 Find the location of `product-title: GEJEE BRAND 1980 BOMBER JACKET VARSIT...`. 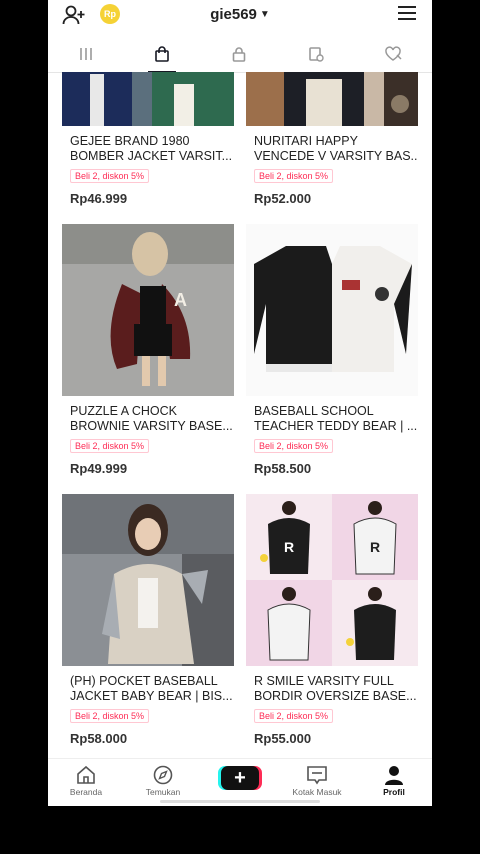

product-title: GEJEE BRAND 1980 BOMBER JACKET VARSIT... is located at coordinates (151, 148).